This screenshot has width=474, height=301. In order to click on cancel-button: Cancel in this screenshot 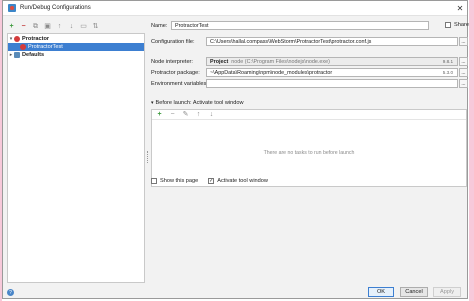, I will do `click(414, 292)`.